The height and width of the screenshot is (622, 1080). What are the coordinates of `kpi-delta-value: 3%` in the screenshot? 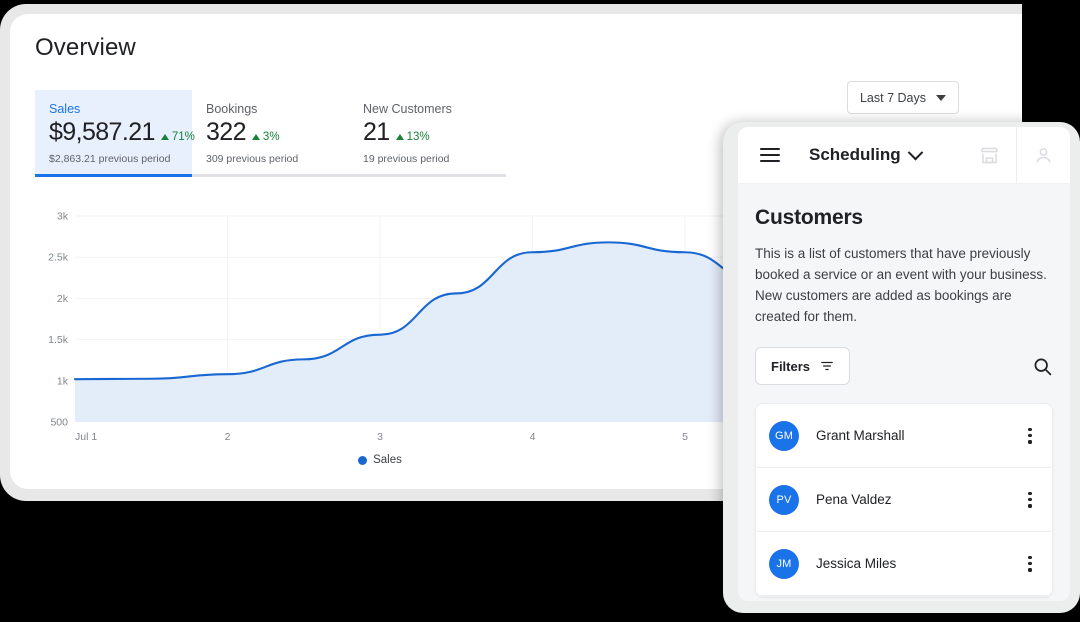 It's located at (271, 137).